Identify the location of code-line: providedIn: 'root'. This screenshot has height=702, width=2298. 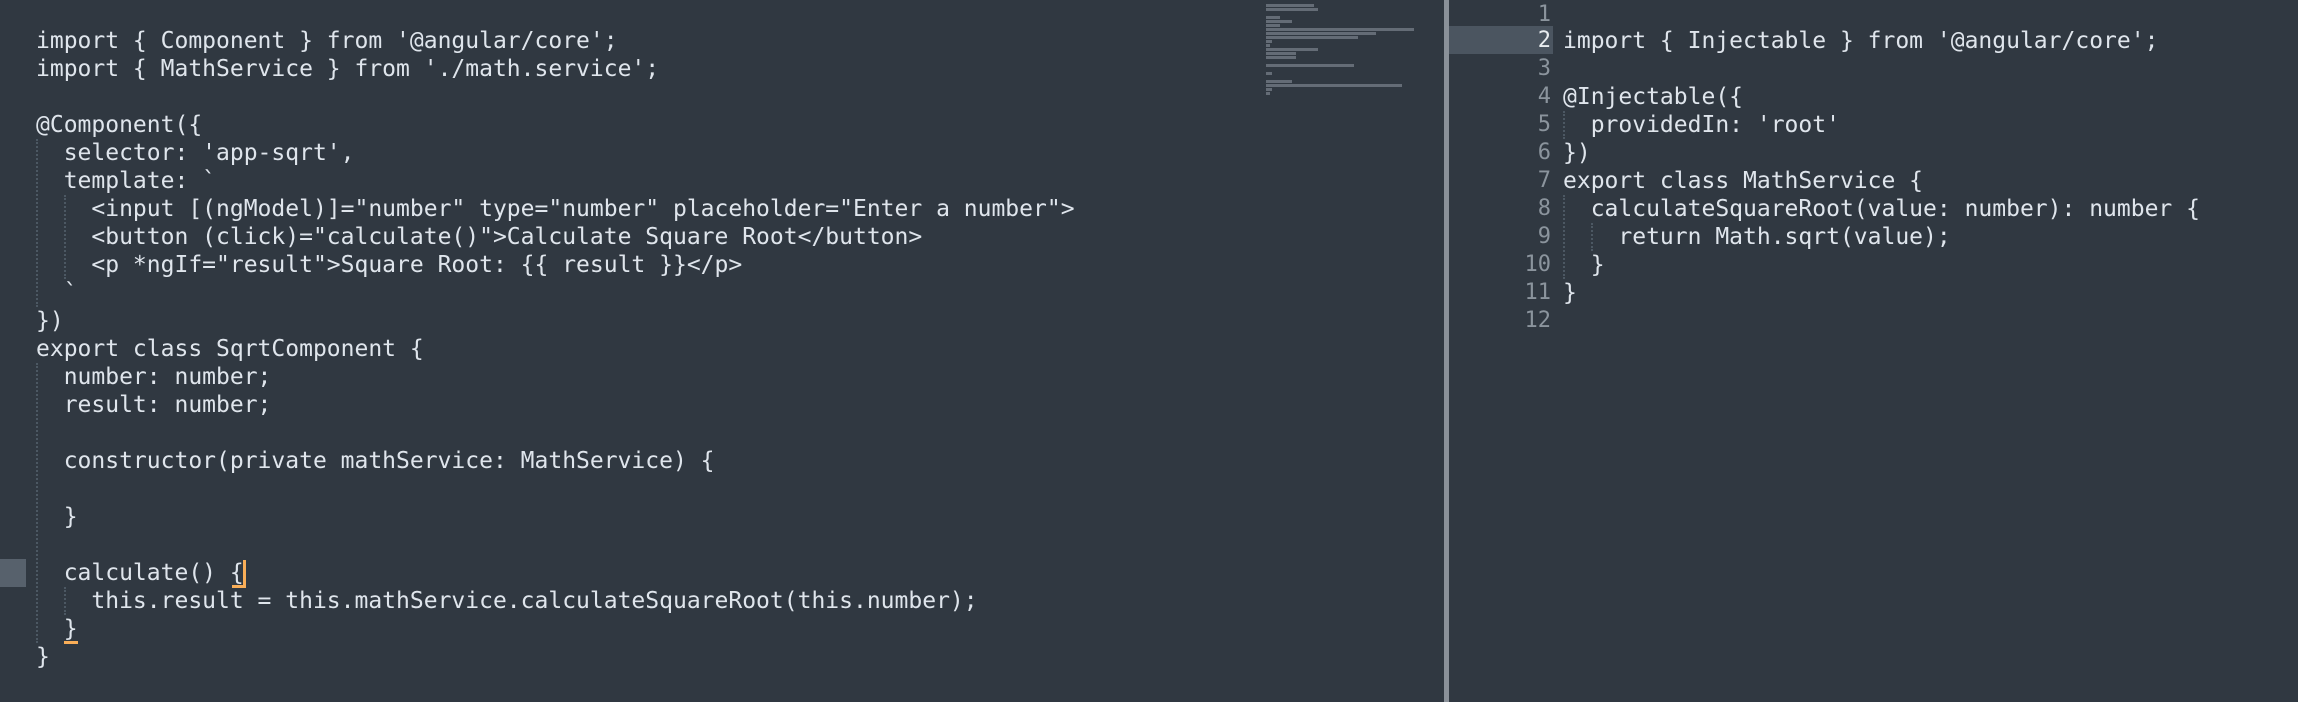
(1701, 125).